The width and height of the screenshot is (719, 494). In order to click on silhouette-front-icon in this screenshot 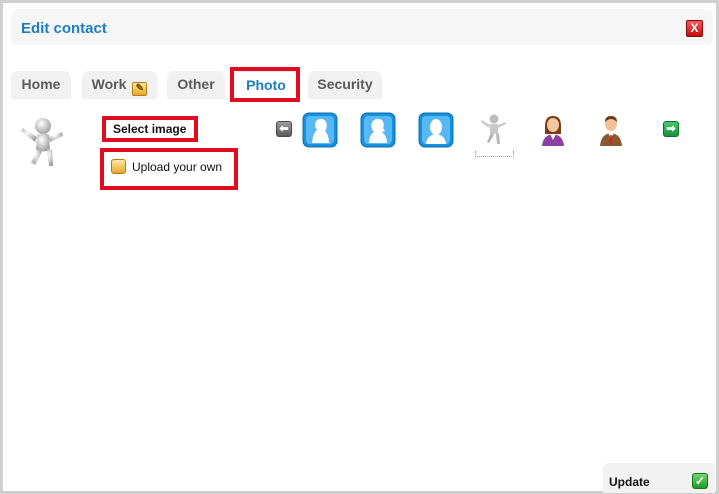, I will do `click(436, 130)`.